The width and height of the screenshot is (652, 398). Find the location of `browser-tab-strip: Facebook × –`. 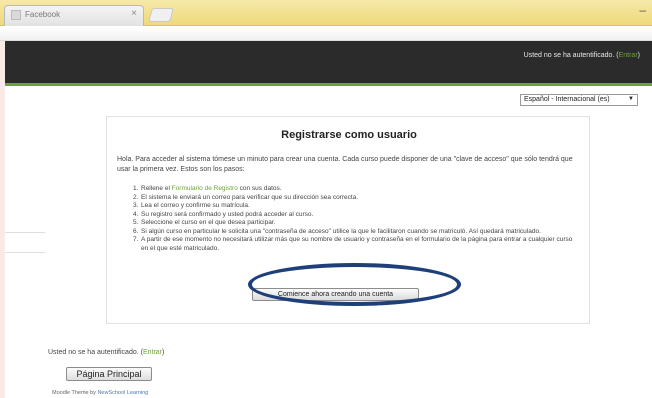

browser-tab-strip: Facebook × – is located at coordinates (326, 13).